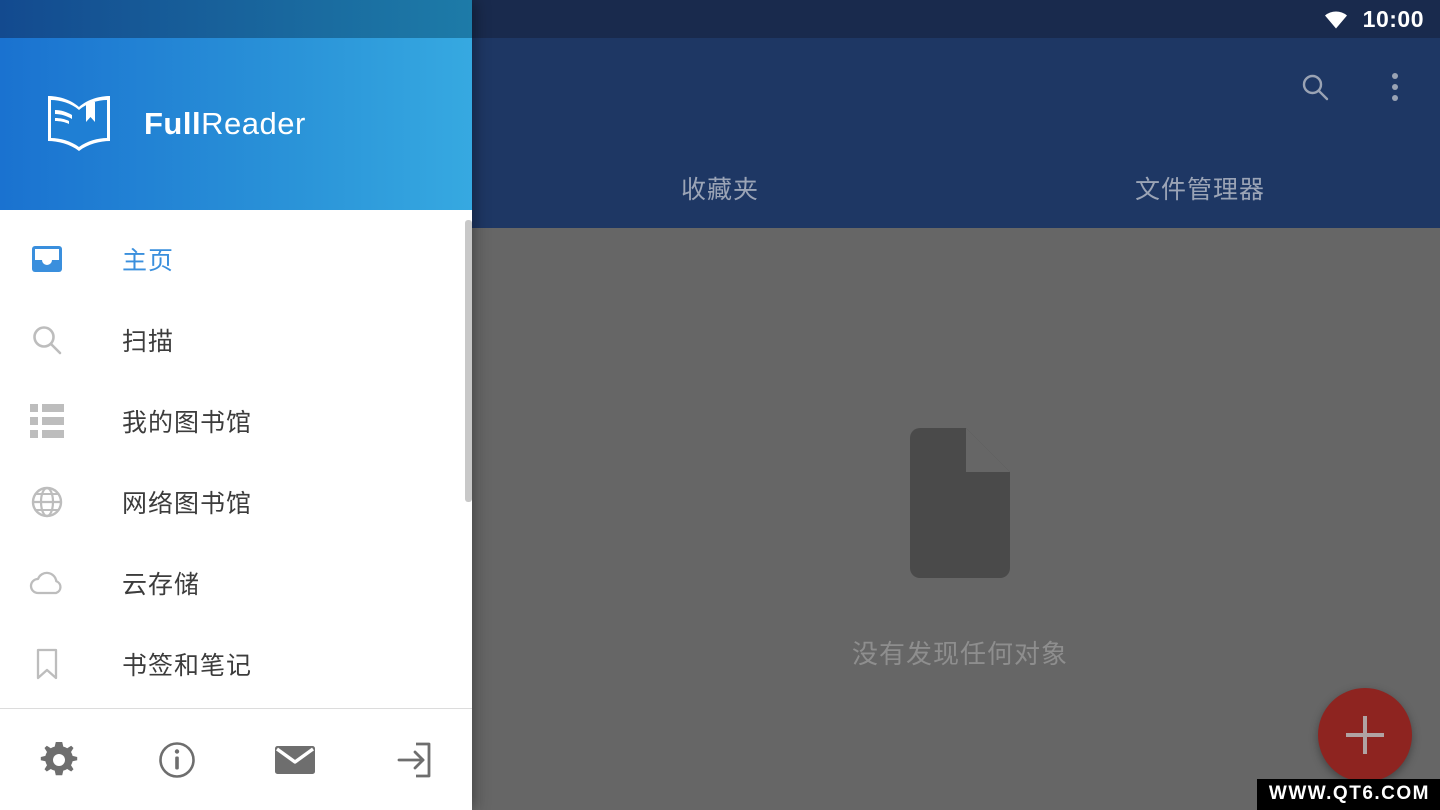 This screenshot has width=1440, height=810. What do you see at coordinates (187, 422) in the screenshot?
I see `sidebar-item-label: 我的图书馆` at bounding box center [187, 422].